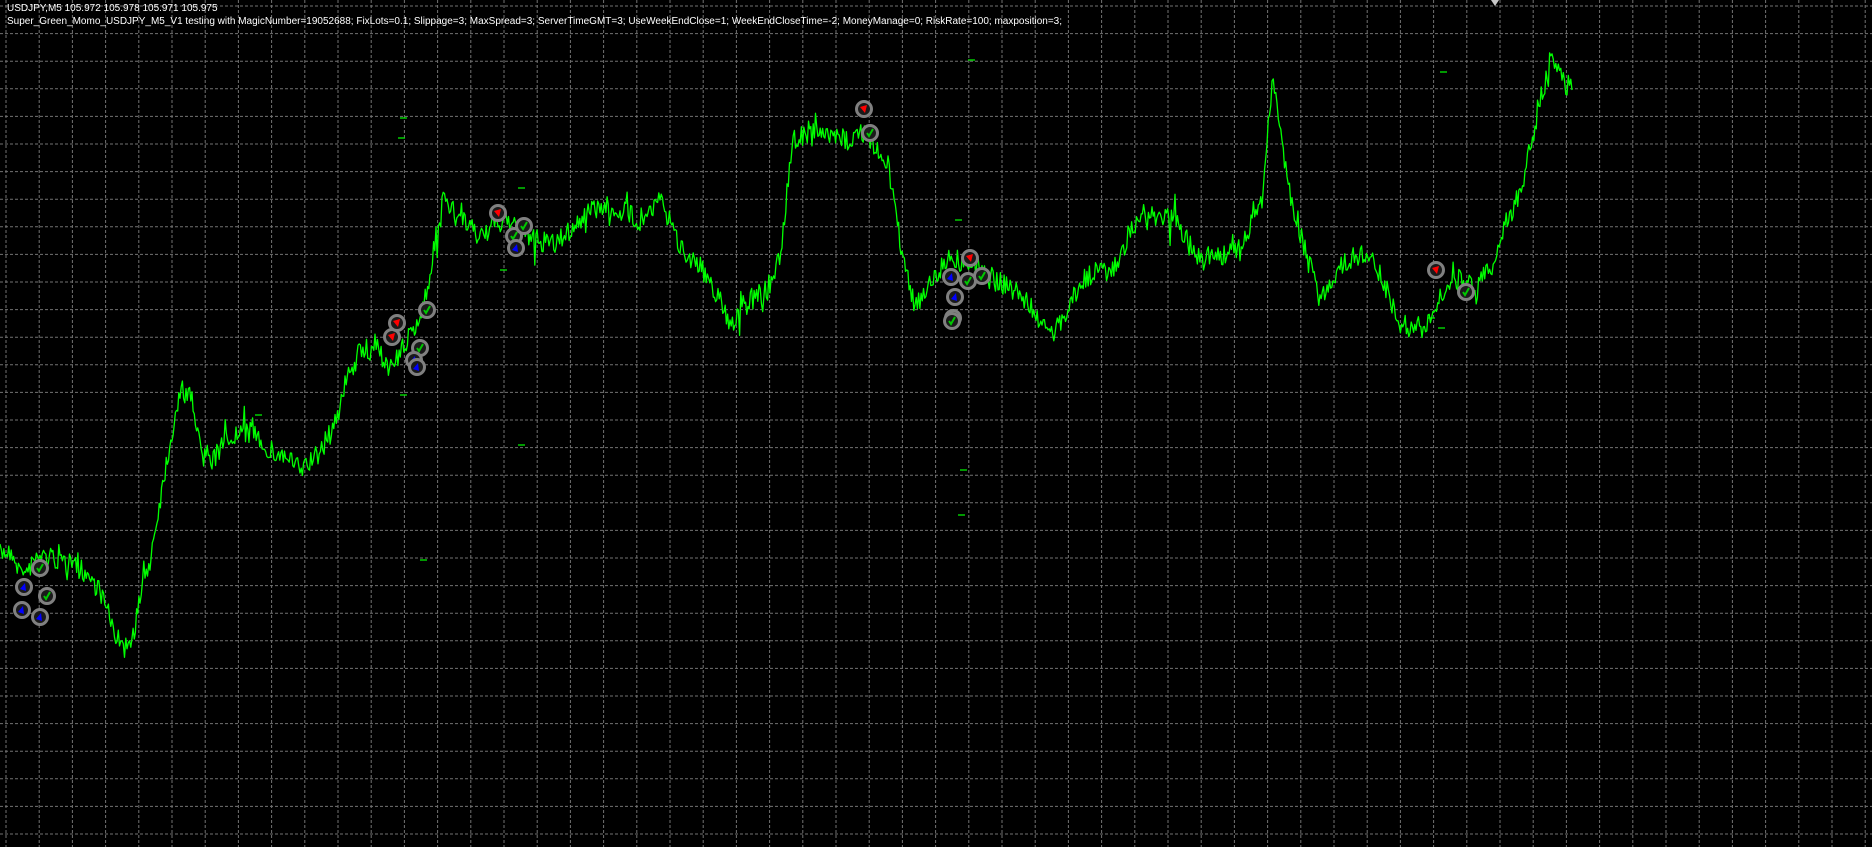 This screenshot has height=847, width=1872. What do you see at coordinates (1495, 3) in the screenshot?
I see `chart-shift-marker` at bounding box center [1495, 3].